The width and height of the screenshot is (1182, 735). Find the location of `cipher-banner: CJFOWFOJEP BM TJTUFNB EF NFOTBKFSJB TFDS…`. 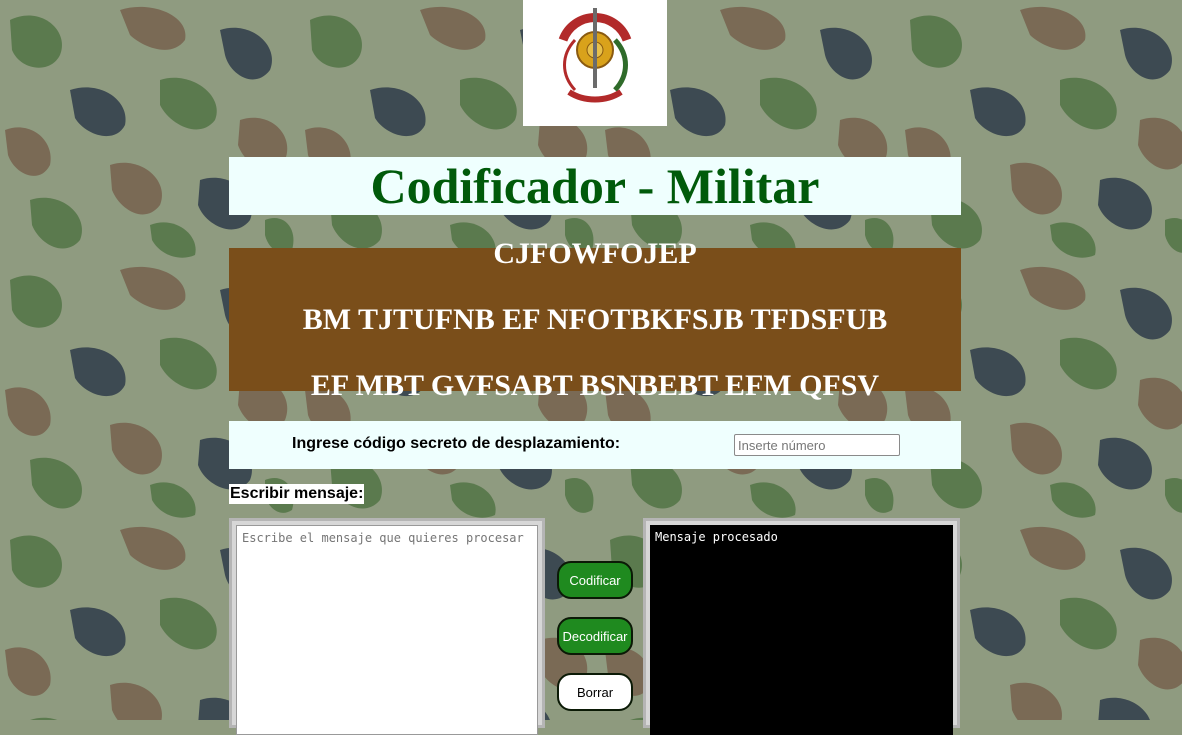

cipher-banner: CJFOWFOJEP BM TJTUFNB EF NFOTBKFSJB TFDS… is located at coordinates (595, 320).